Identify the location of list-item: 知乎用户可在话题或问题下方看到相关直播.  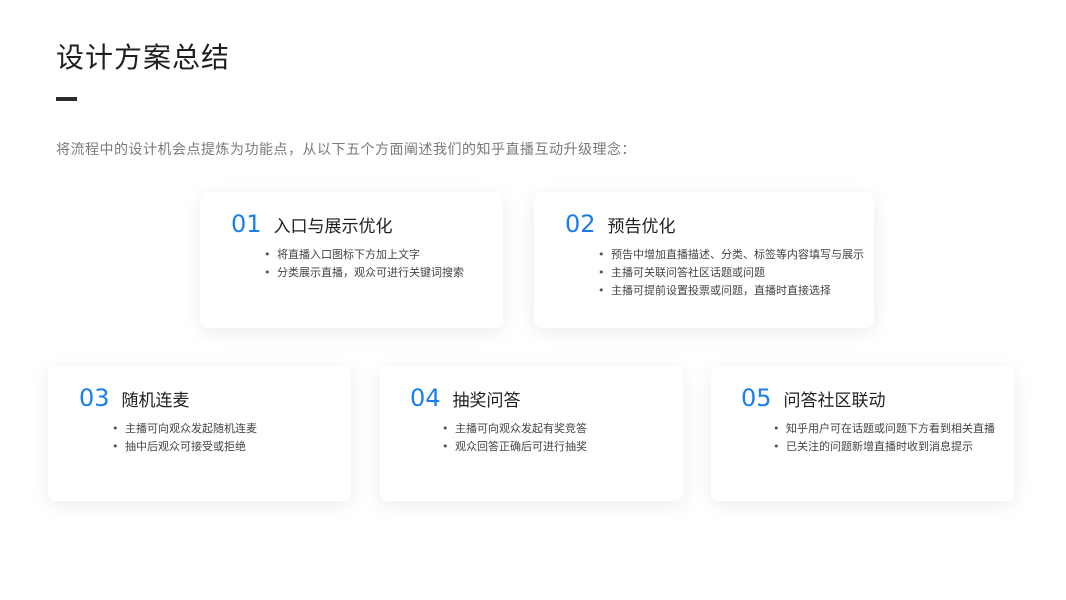
(884, 429).